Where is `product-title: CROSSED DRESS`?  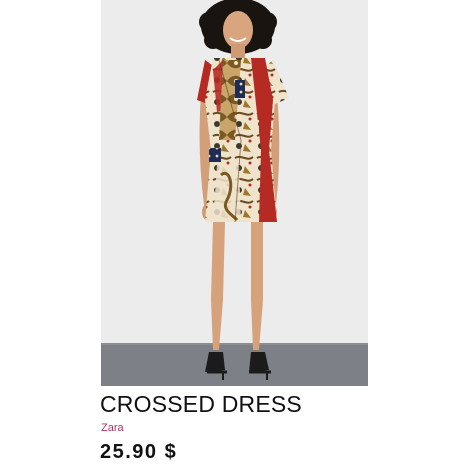
product-title: CROSSED DRESS is located at coordinates (201, 404).